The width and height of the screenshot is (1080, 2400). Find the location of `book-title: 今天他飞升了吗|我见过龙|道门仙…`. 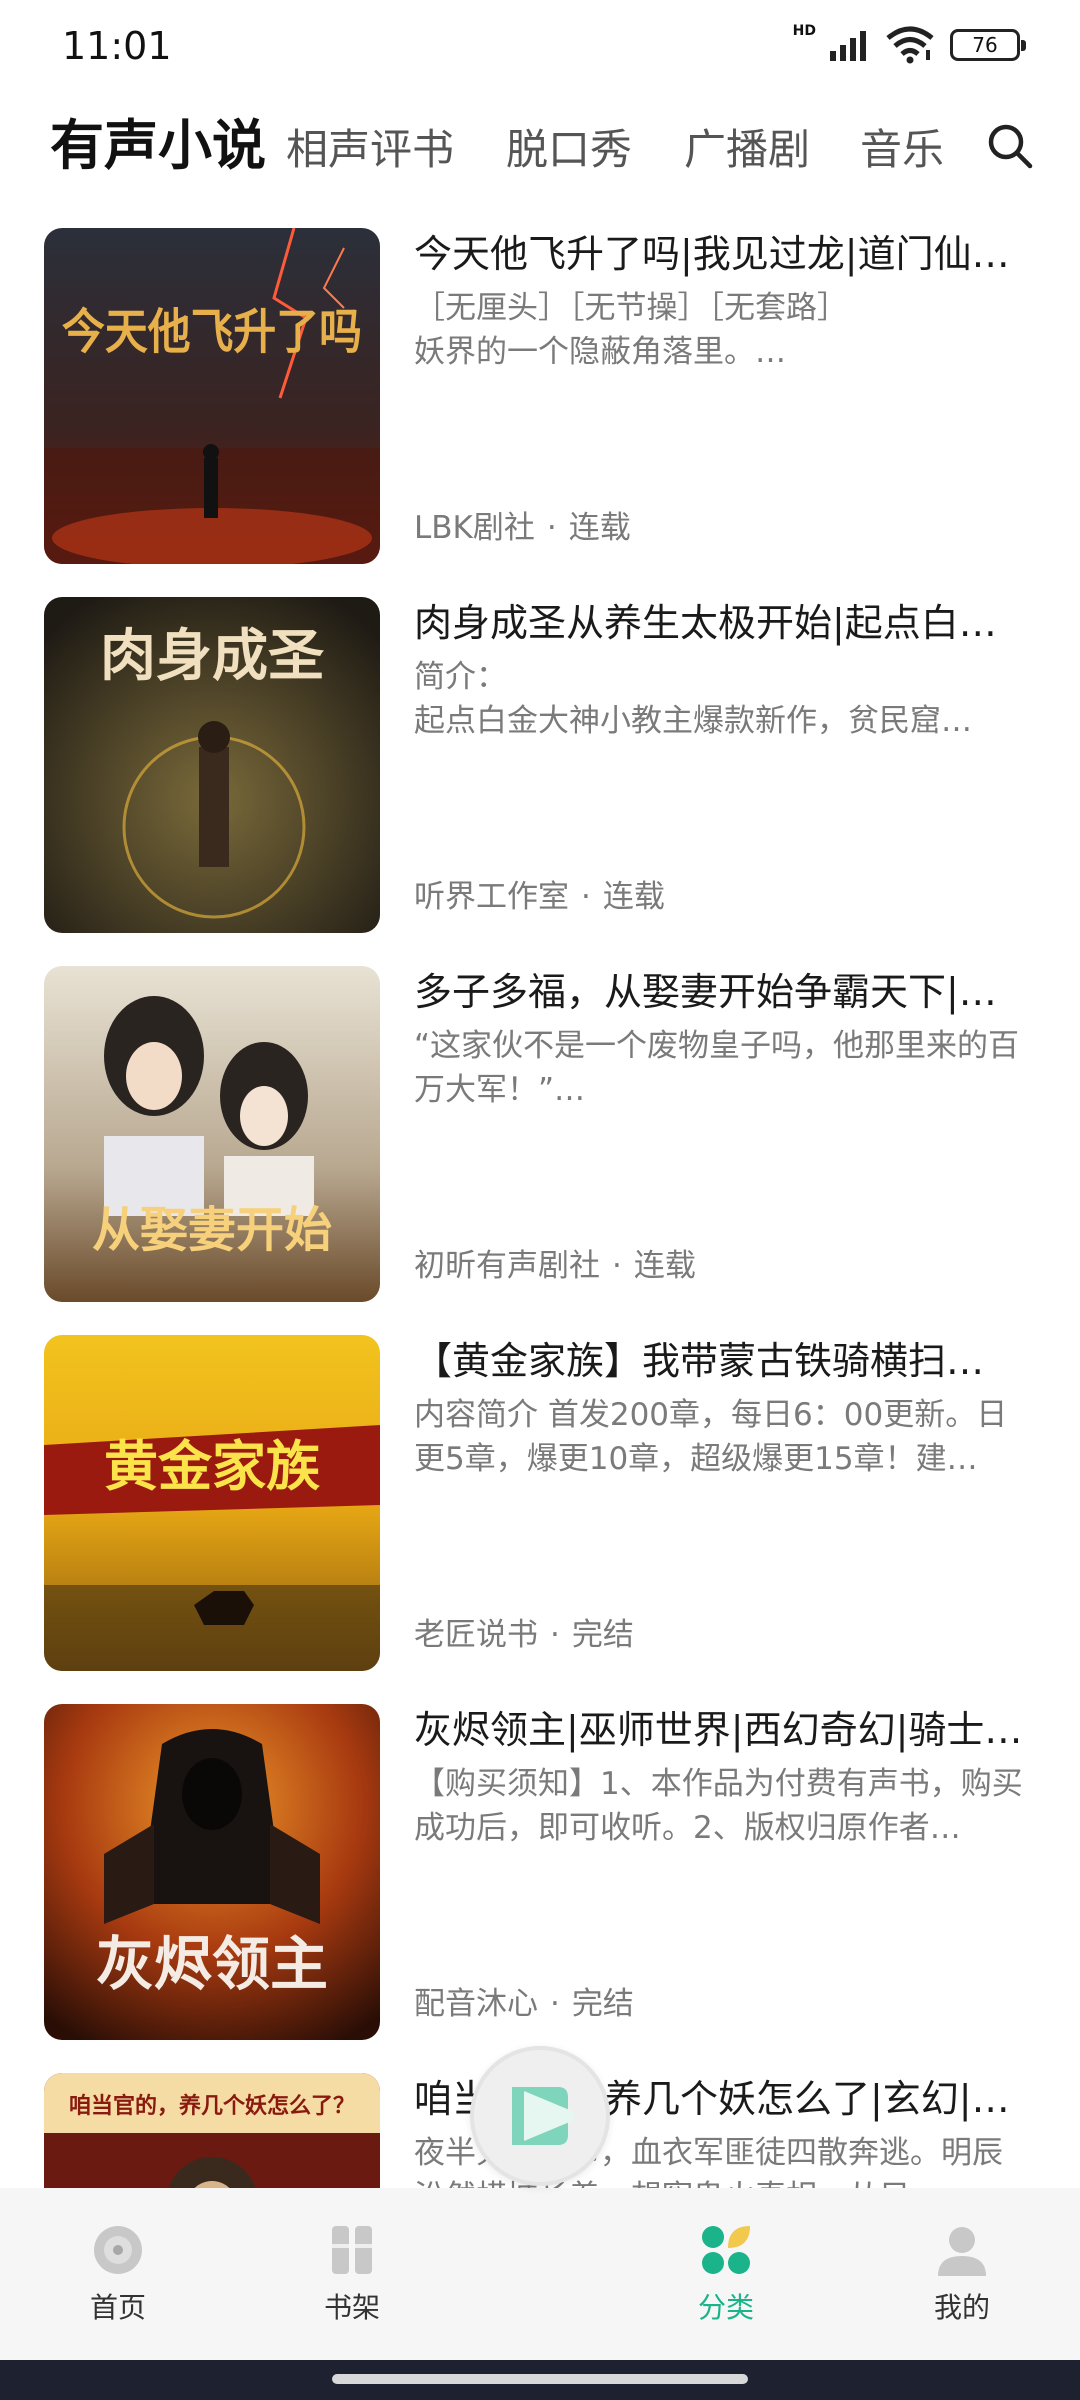

book-title: 今天他飞升了吗|我见过龙|道门仙… is located at coordinates (722, 254).